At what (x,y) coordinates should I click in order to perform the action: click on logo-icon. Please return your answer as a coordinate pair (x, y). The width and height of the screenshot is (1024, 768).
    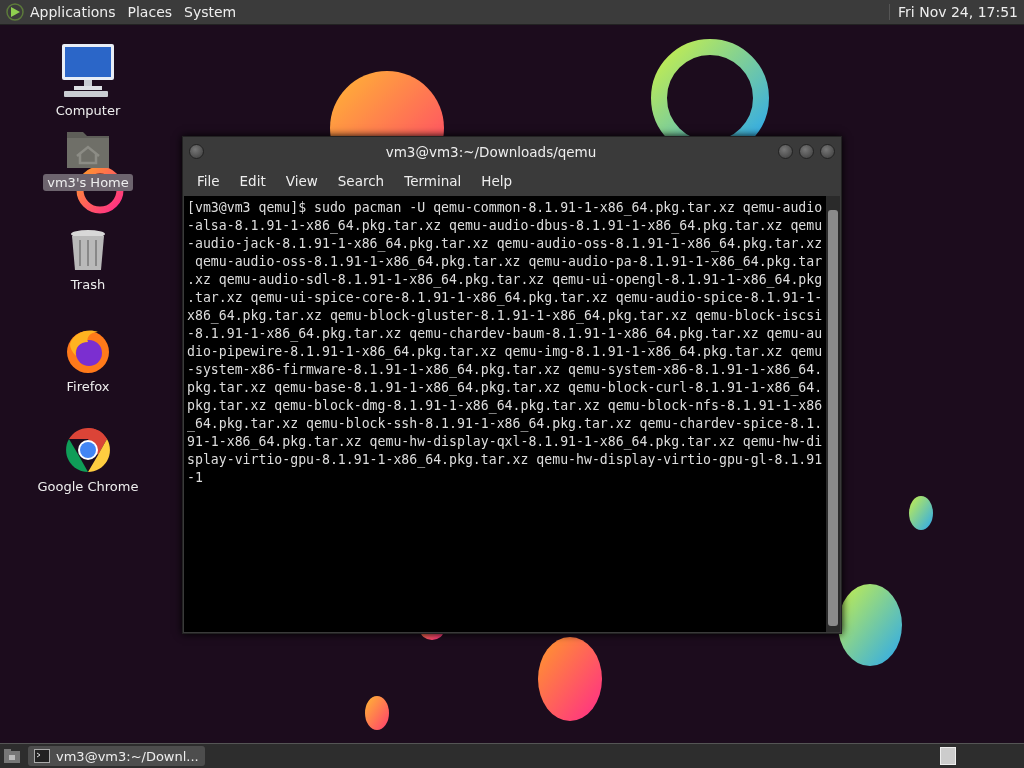
    Looking at the image, I should click on (15, 12).